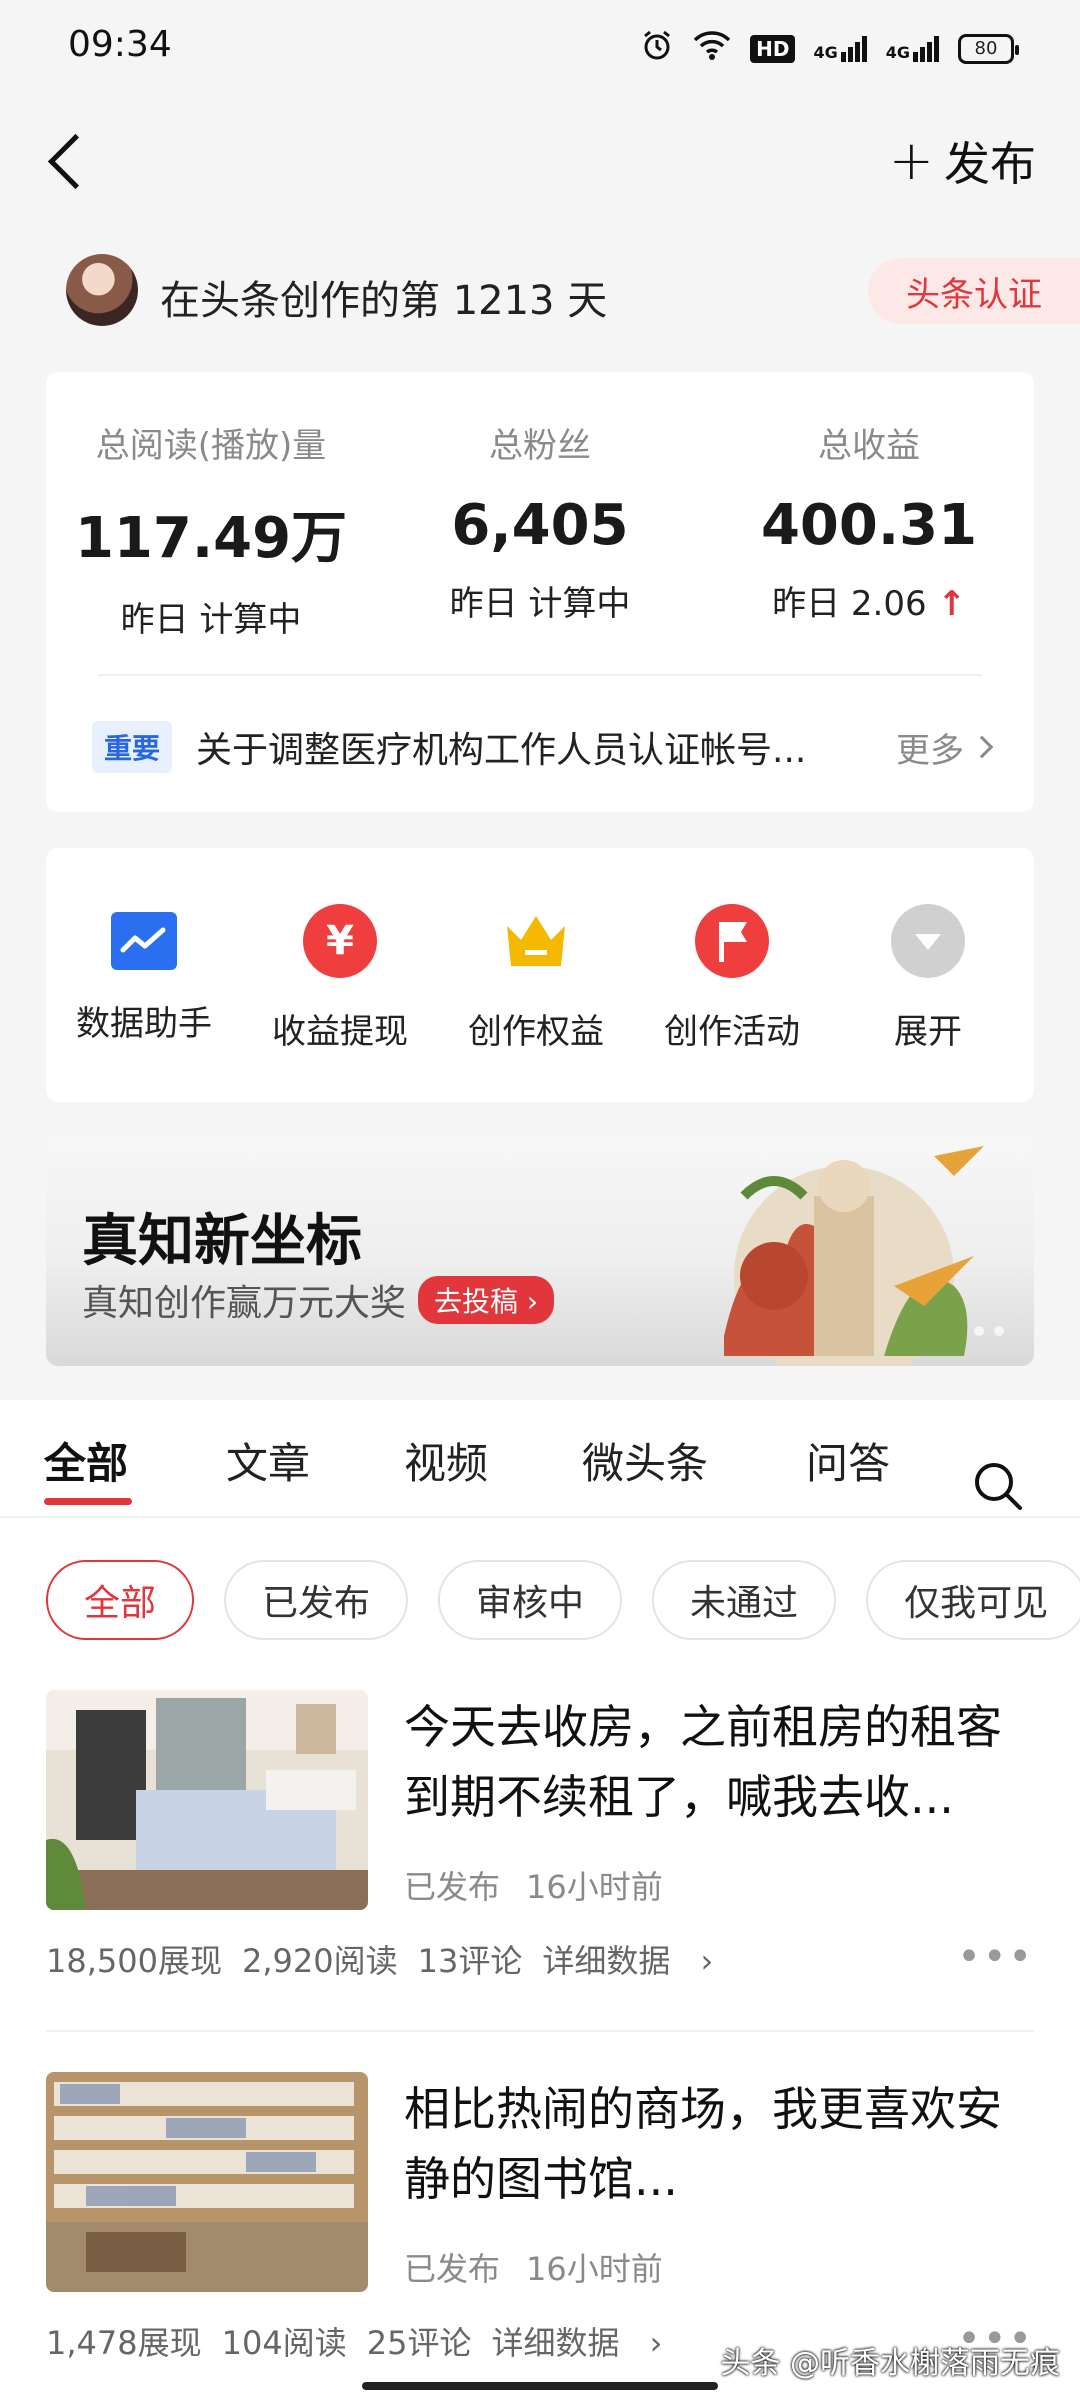 This screenshot has height=2400, width=1080. Describe the element at coordinates (989, 1331) in the screenshot. I see `carousel-dots` at that location.